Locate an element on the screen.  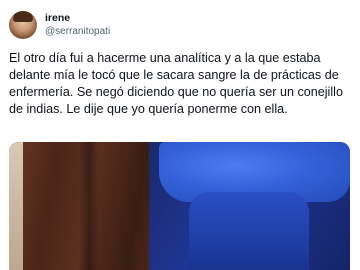
user-handle: @serranitopati is located at coordinates (77, 31).